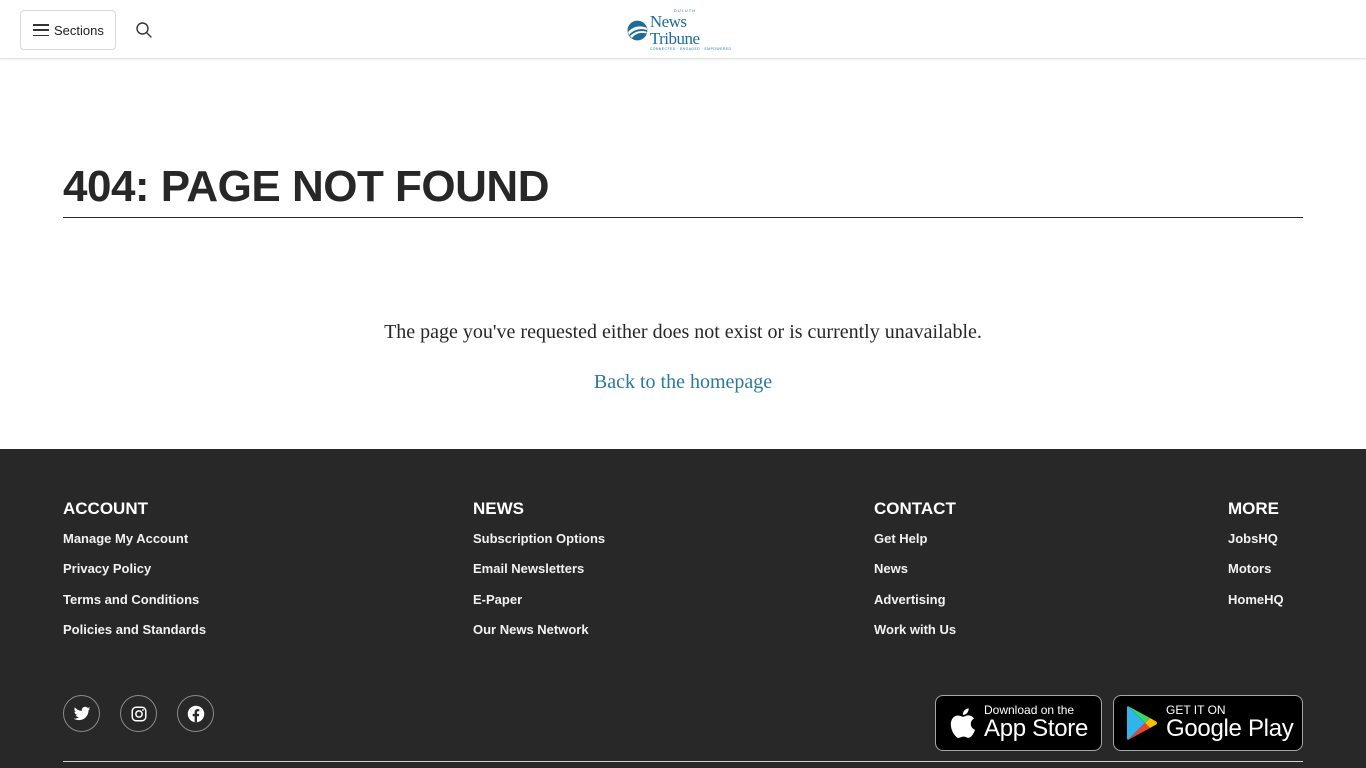 Image resolution: width=1366 pixels, height=768 pixels. What do you see at coordinates (539, 607) in the screenshot?
I see `footer-link-epaper: E-Paper` at bounding box center [539, 607].